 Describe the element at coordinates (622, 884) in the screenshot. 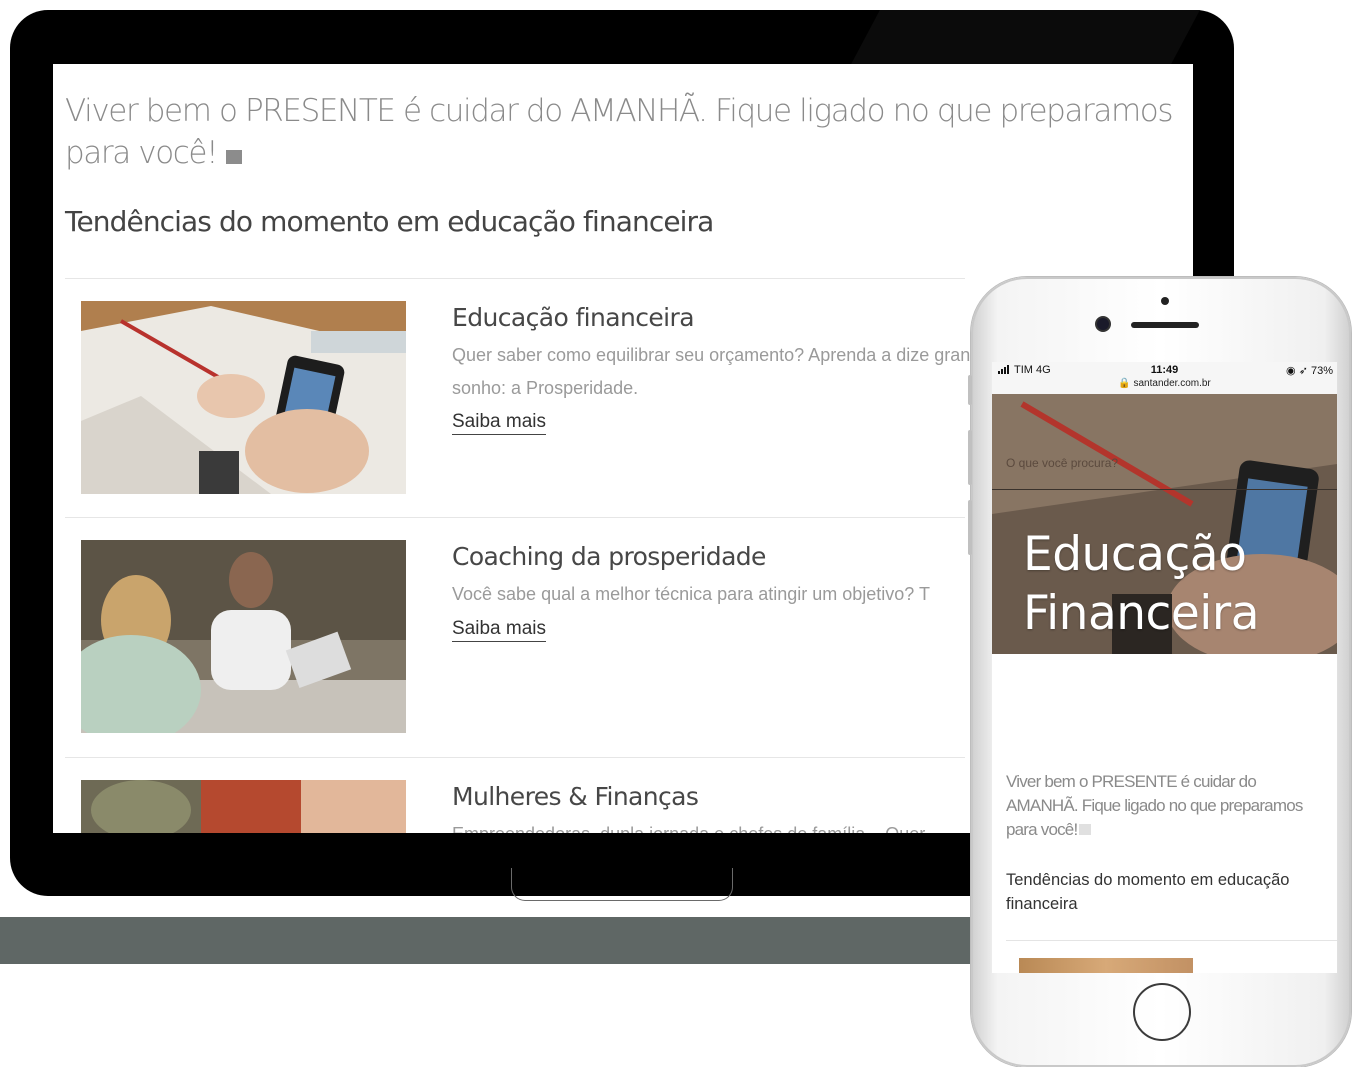

I see `laptop-notch` at that location.